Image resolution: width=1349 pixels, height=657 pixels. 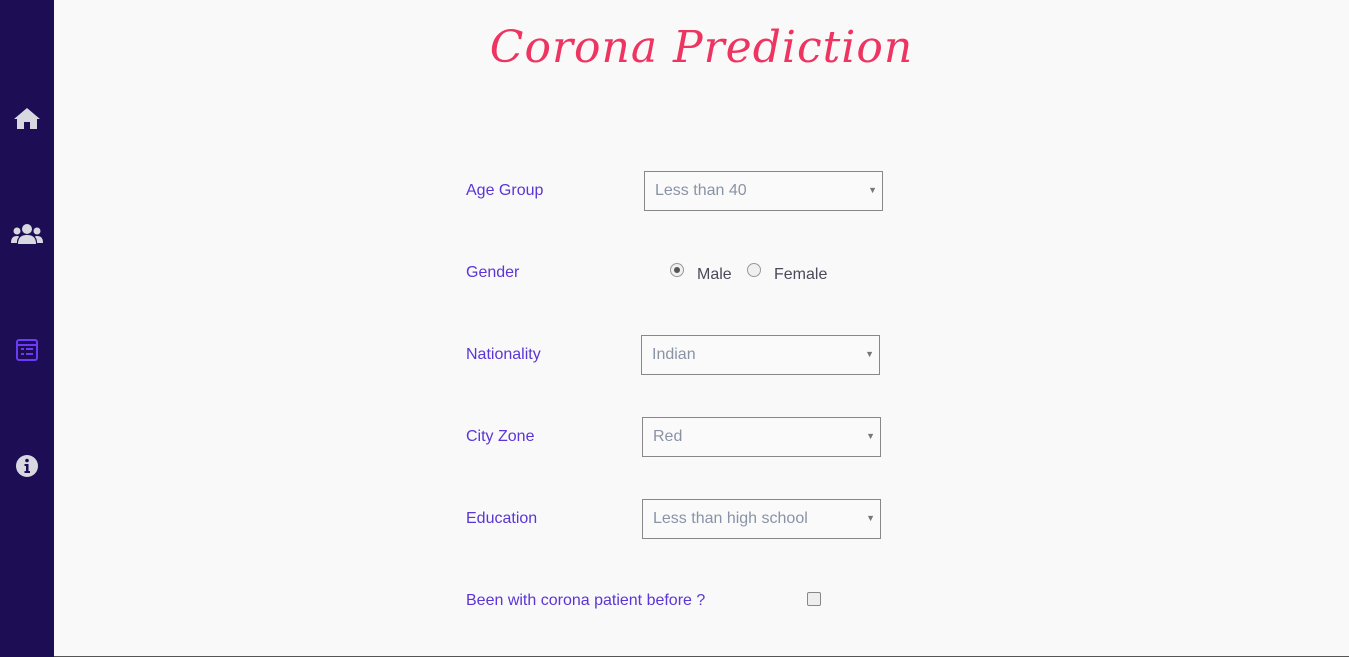 I want to click on users-icon, so click(x=27, y=234).